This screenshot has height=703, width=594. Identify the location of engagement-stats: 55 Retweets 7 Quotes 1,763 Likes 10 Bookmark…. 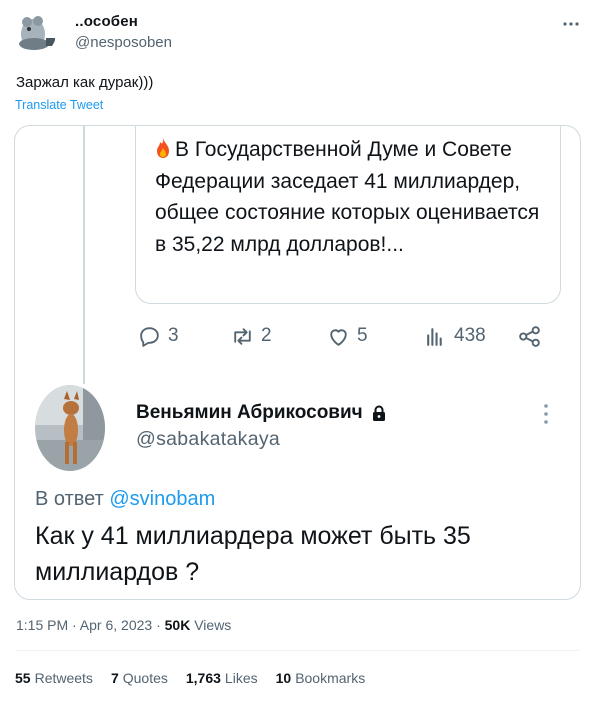
(190, 678).